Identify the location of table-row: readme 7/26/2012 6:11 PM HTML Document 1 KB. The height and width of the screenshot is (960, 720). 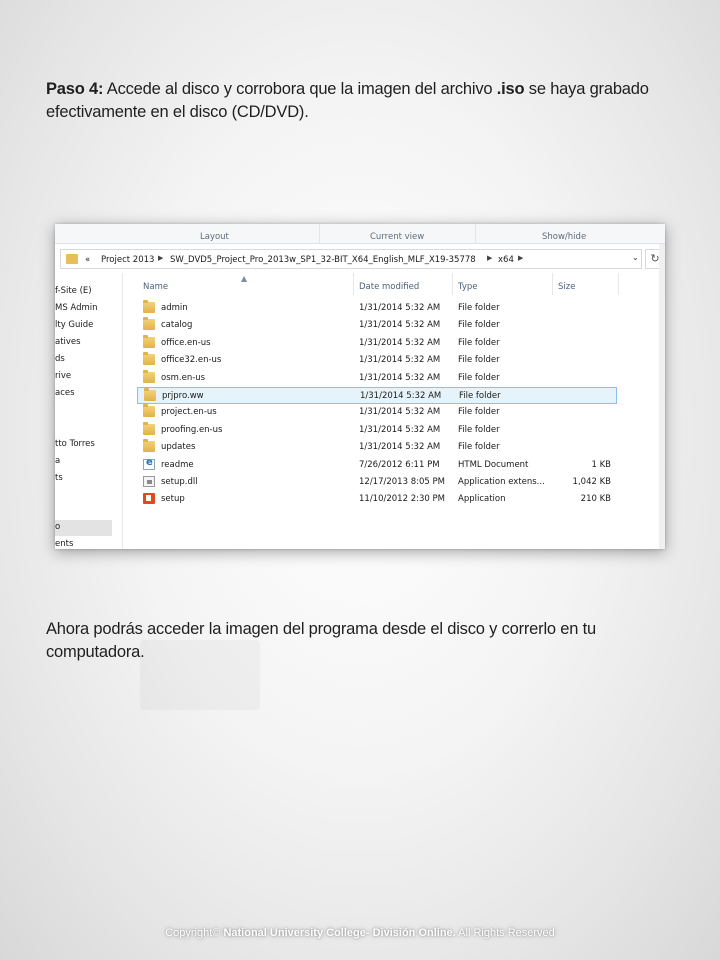
(377, 465).